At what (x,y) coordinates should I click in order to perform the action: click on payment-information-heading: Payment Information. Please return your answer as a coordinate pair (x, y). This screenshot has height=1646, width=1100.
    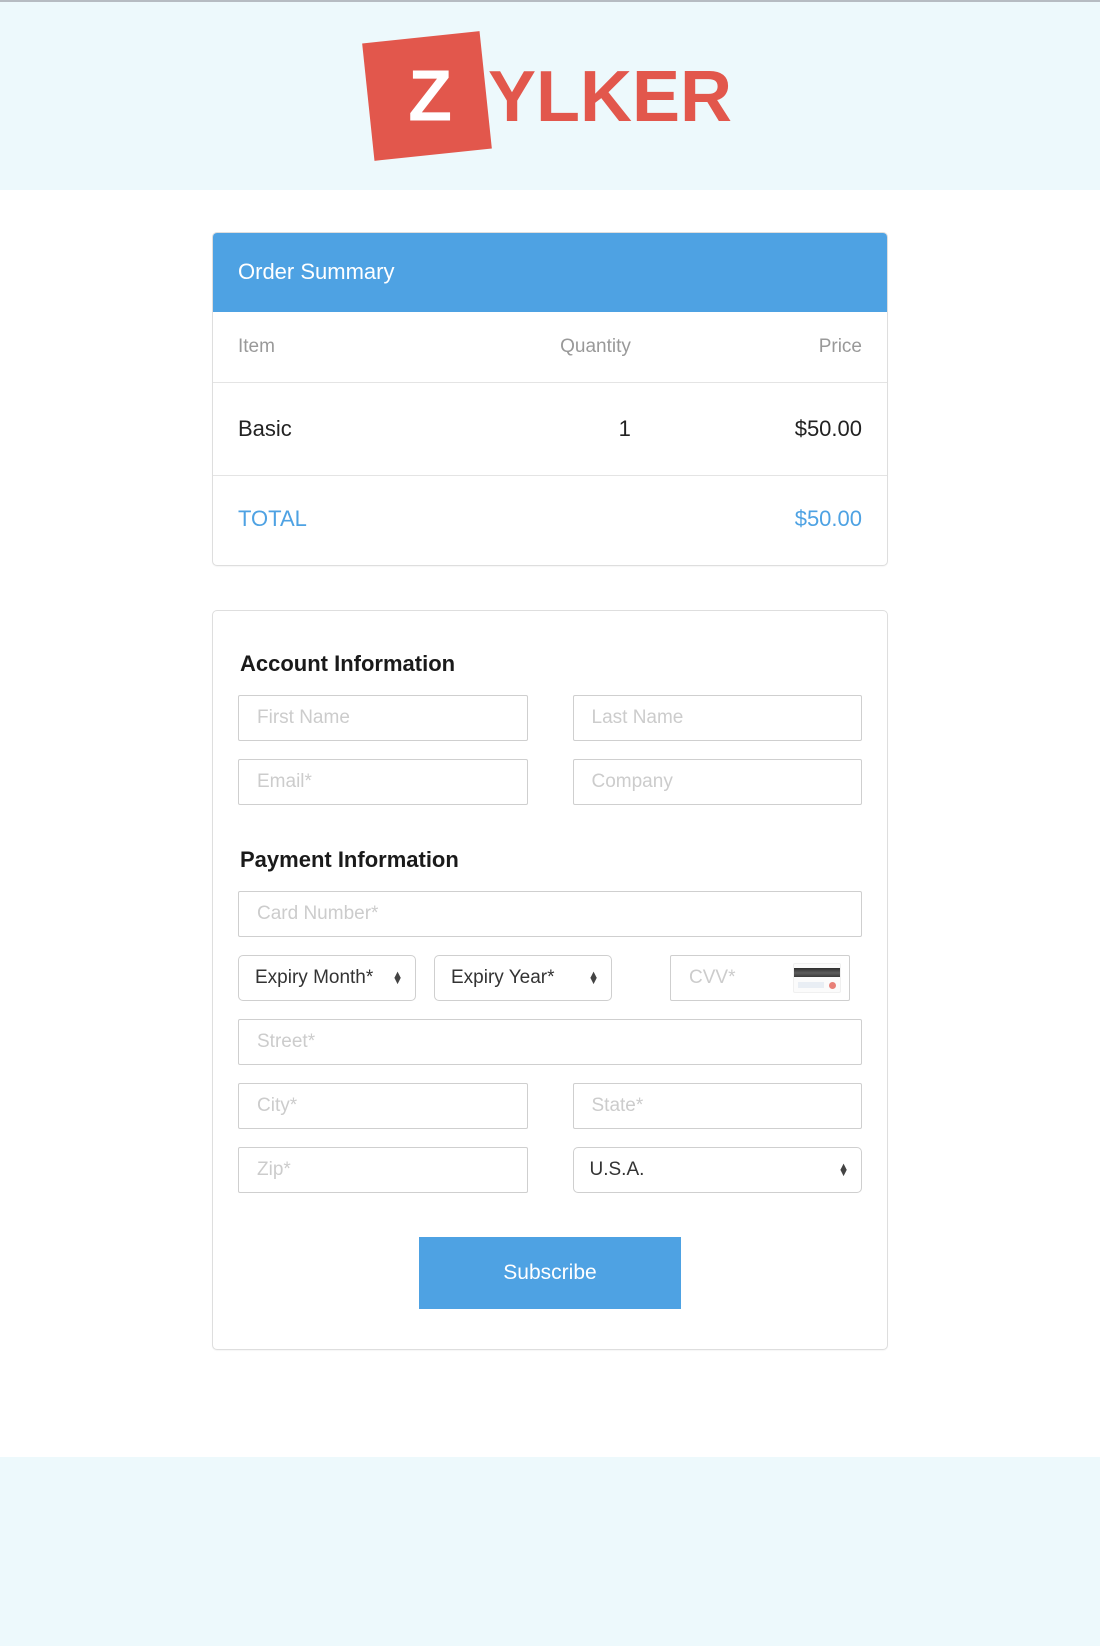
    Looking at the image, I should click on (349, 859).